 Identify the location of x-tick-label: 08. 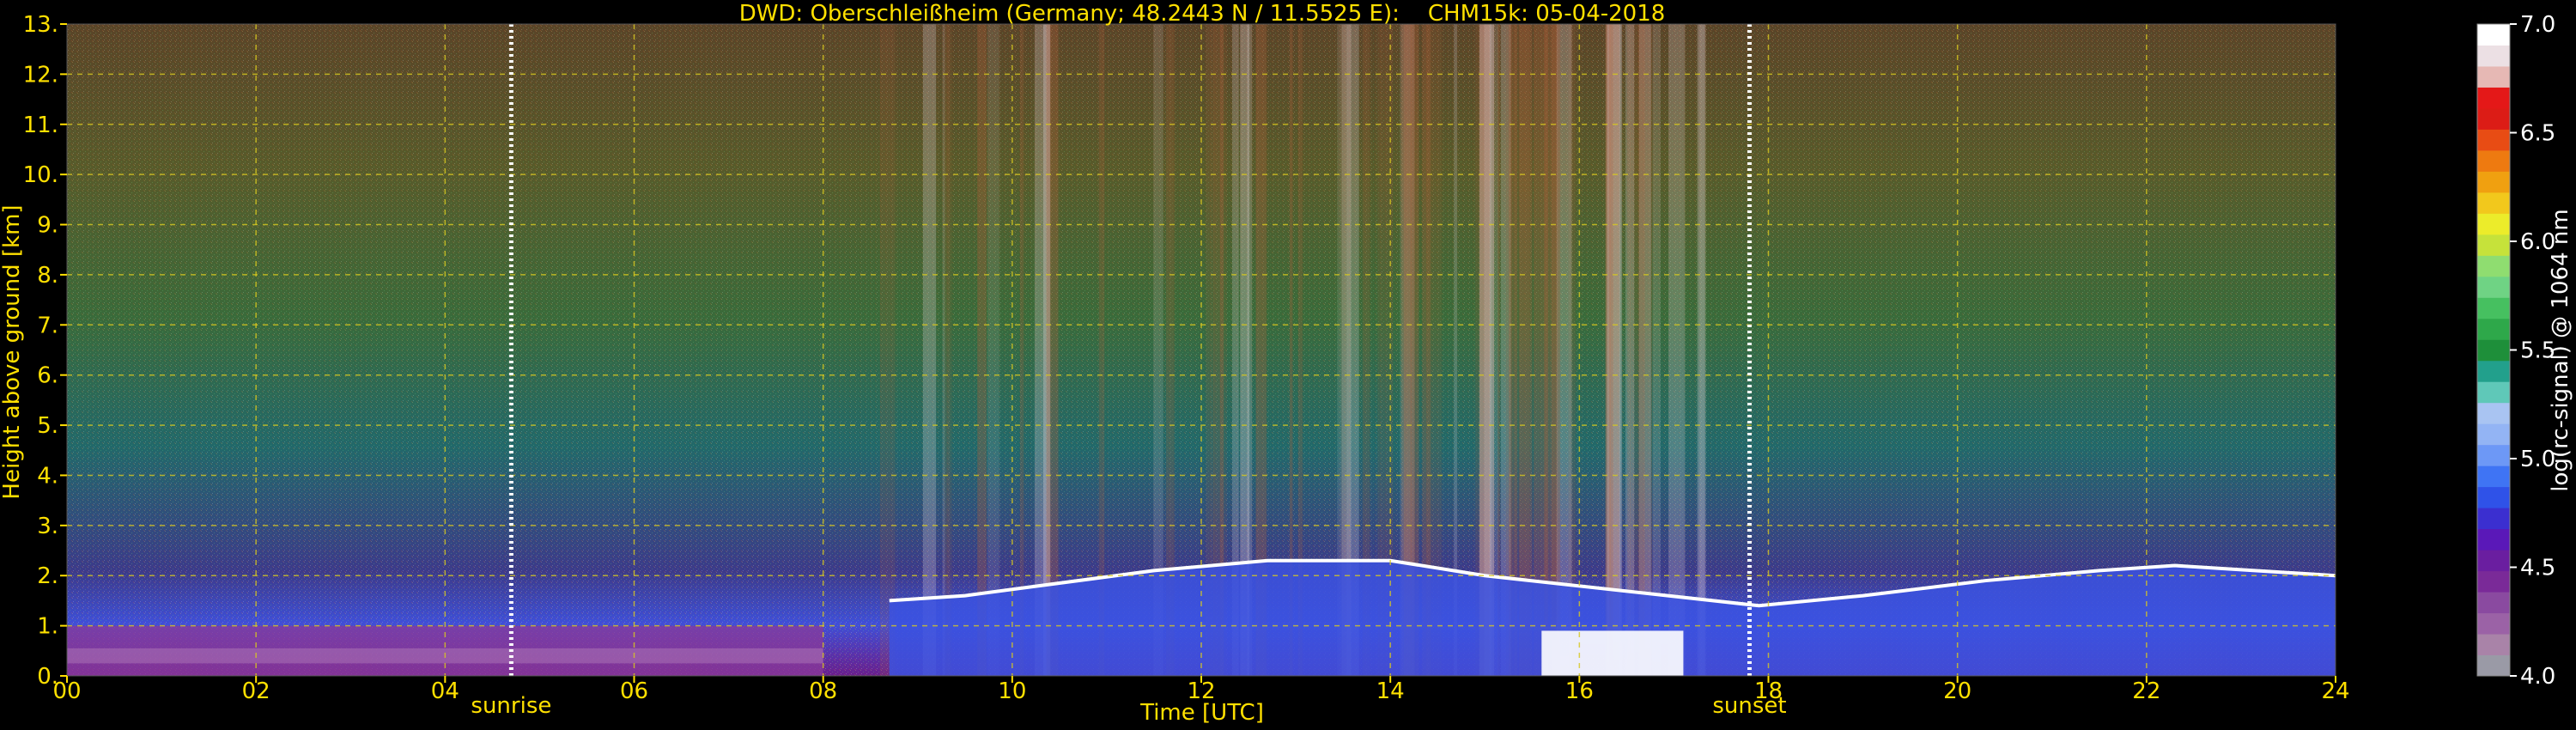
(823, 691).